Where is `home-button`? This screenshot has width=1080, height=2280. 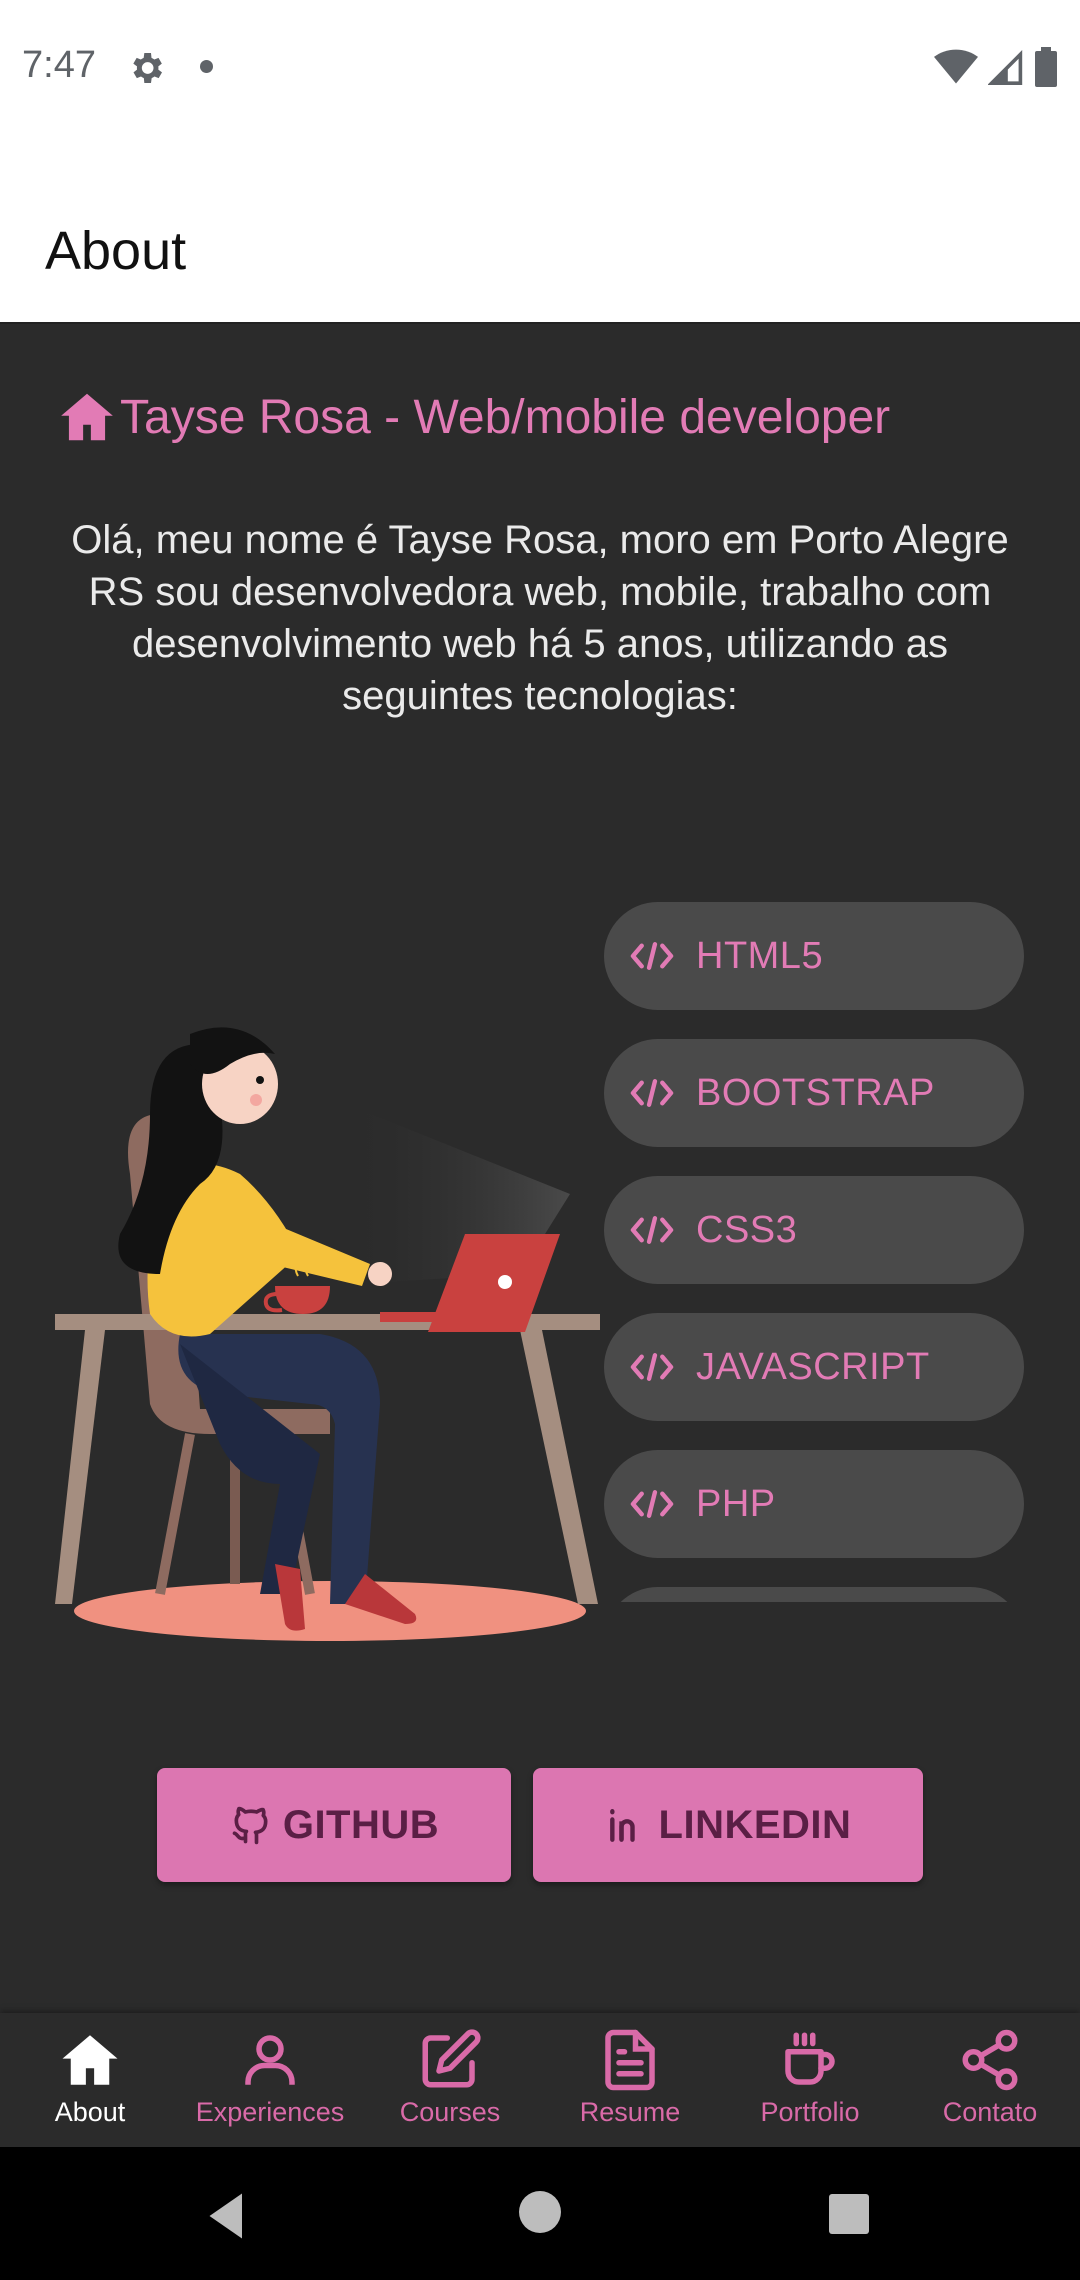
home-button is located at coordinates (540, 2212).